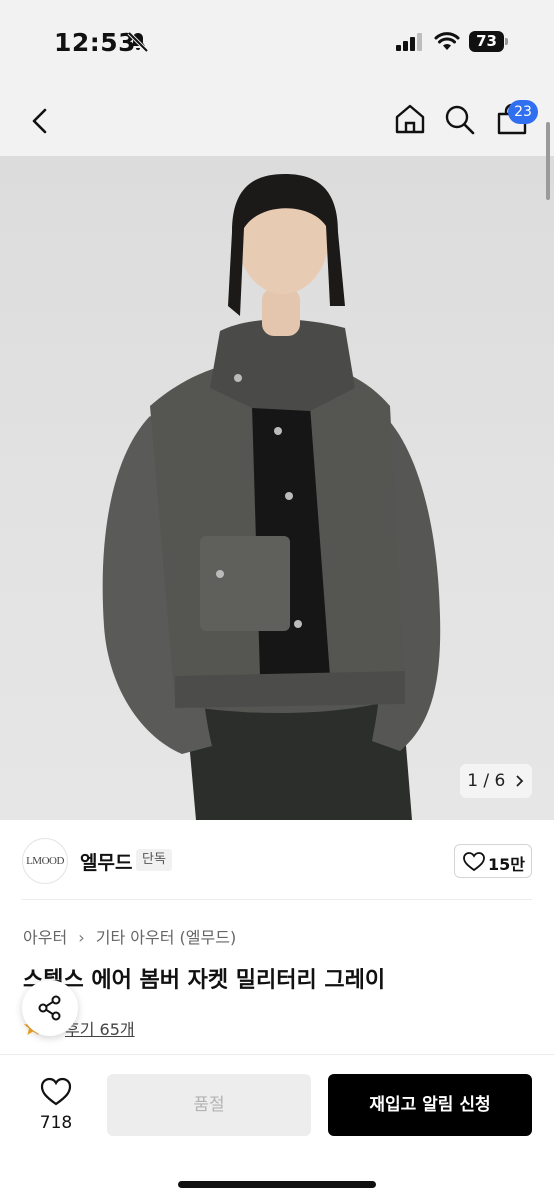 The width and height of the screenshot is (554, 1200). Describe the element at coordinates (56, 1108) in the screenshot. I see `wishlist-button: 718` at that location.